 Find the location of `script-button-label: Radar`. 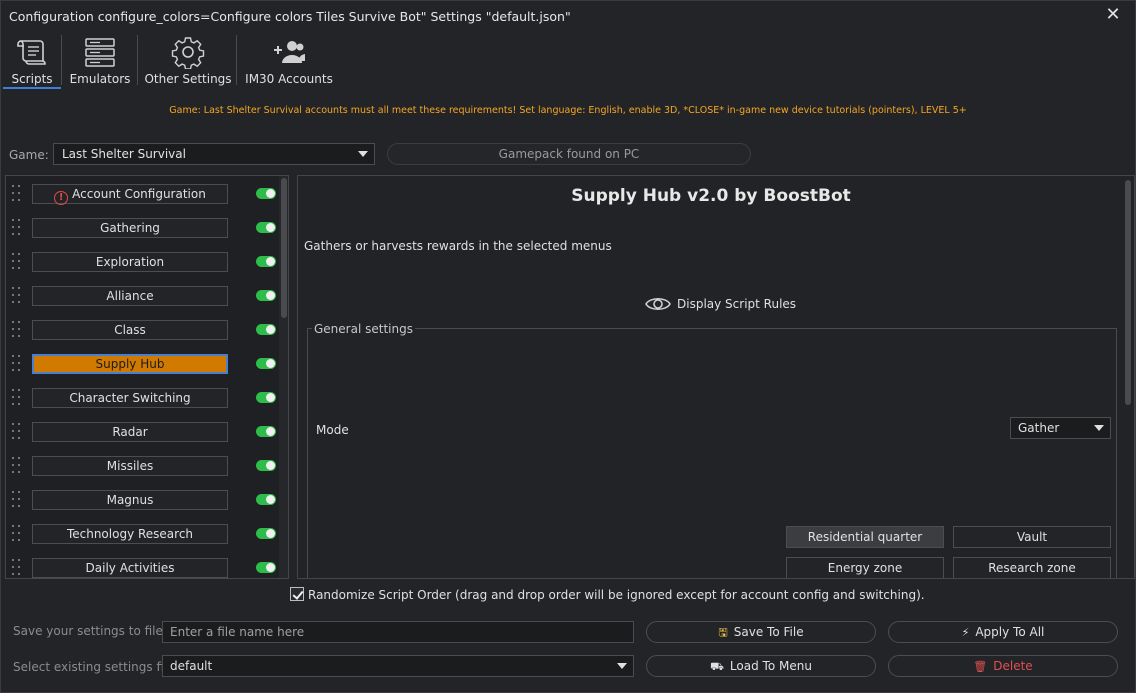

script-button-label: Radar is located at coordinates (130, 432).